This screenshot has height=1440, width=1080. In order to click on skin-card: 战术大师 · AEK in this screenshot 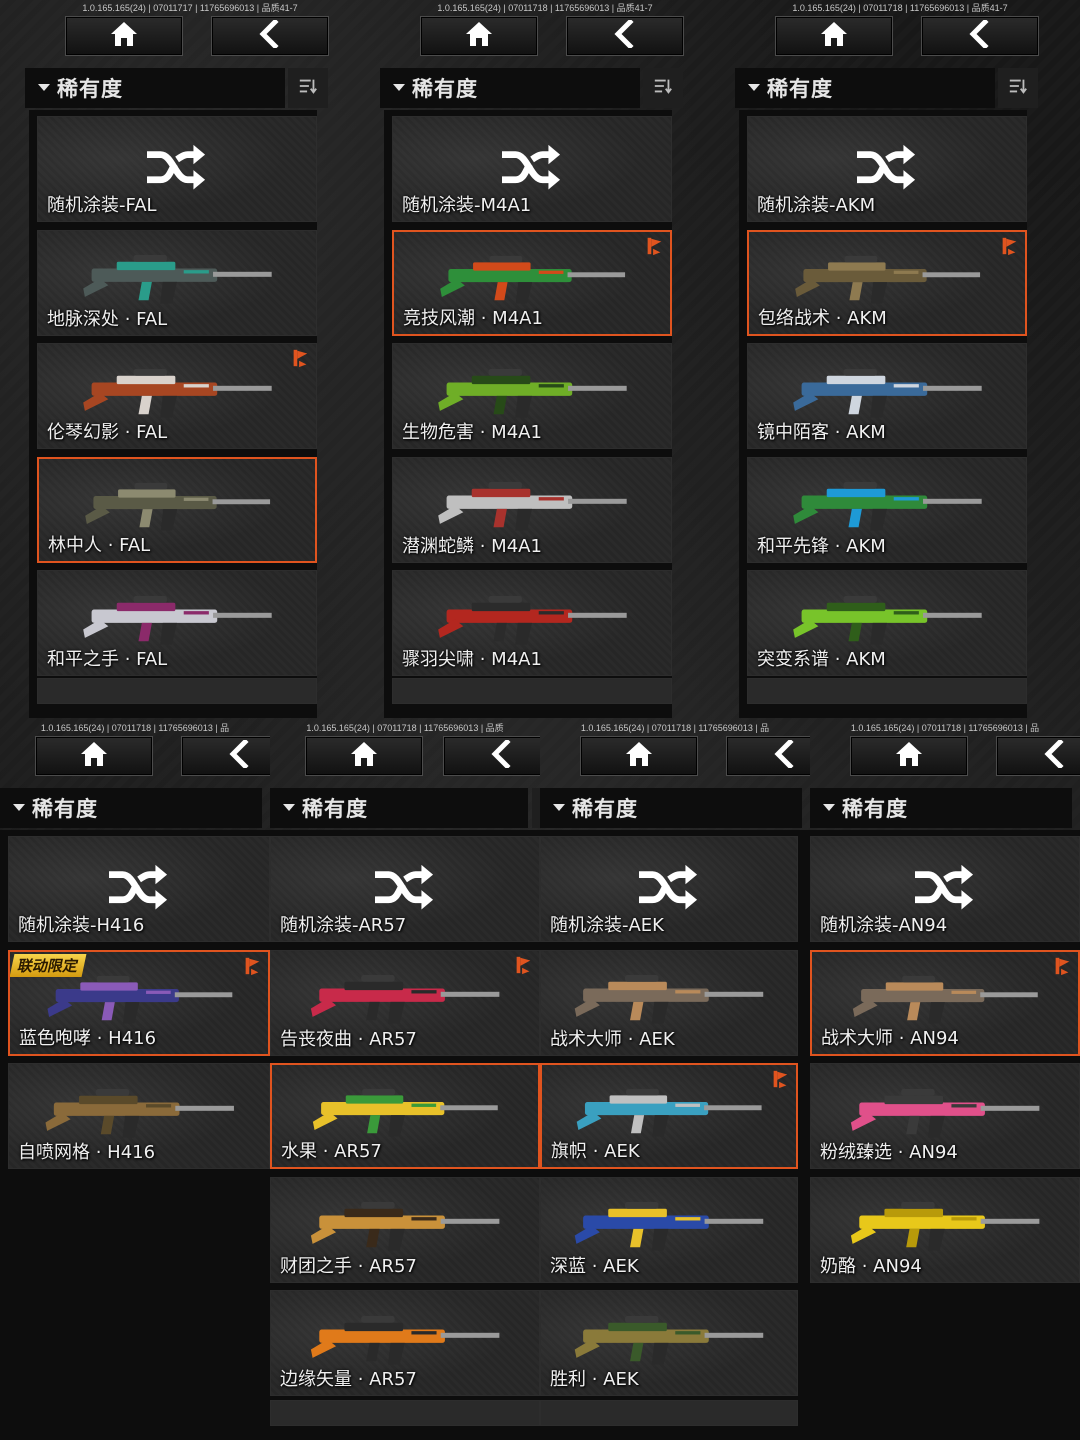, I will do `click(669, 1002)`.